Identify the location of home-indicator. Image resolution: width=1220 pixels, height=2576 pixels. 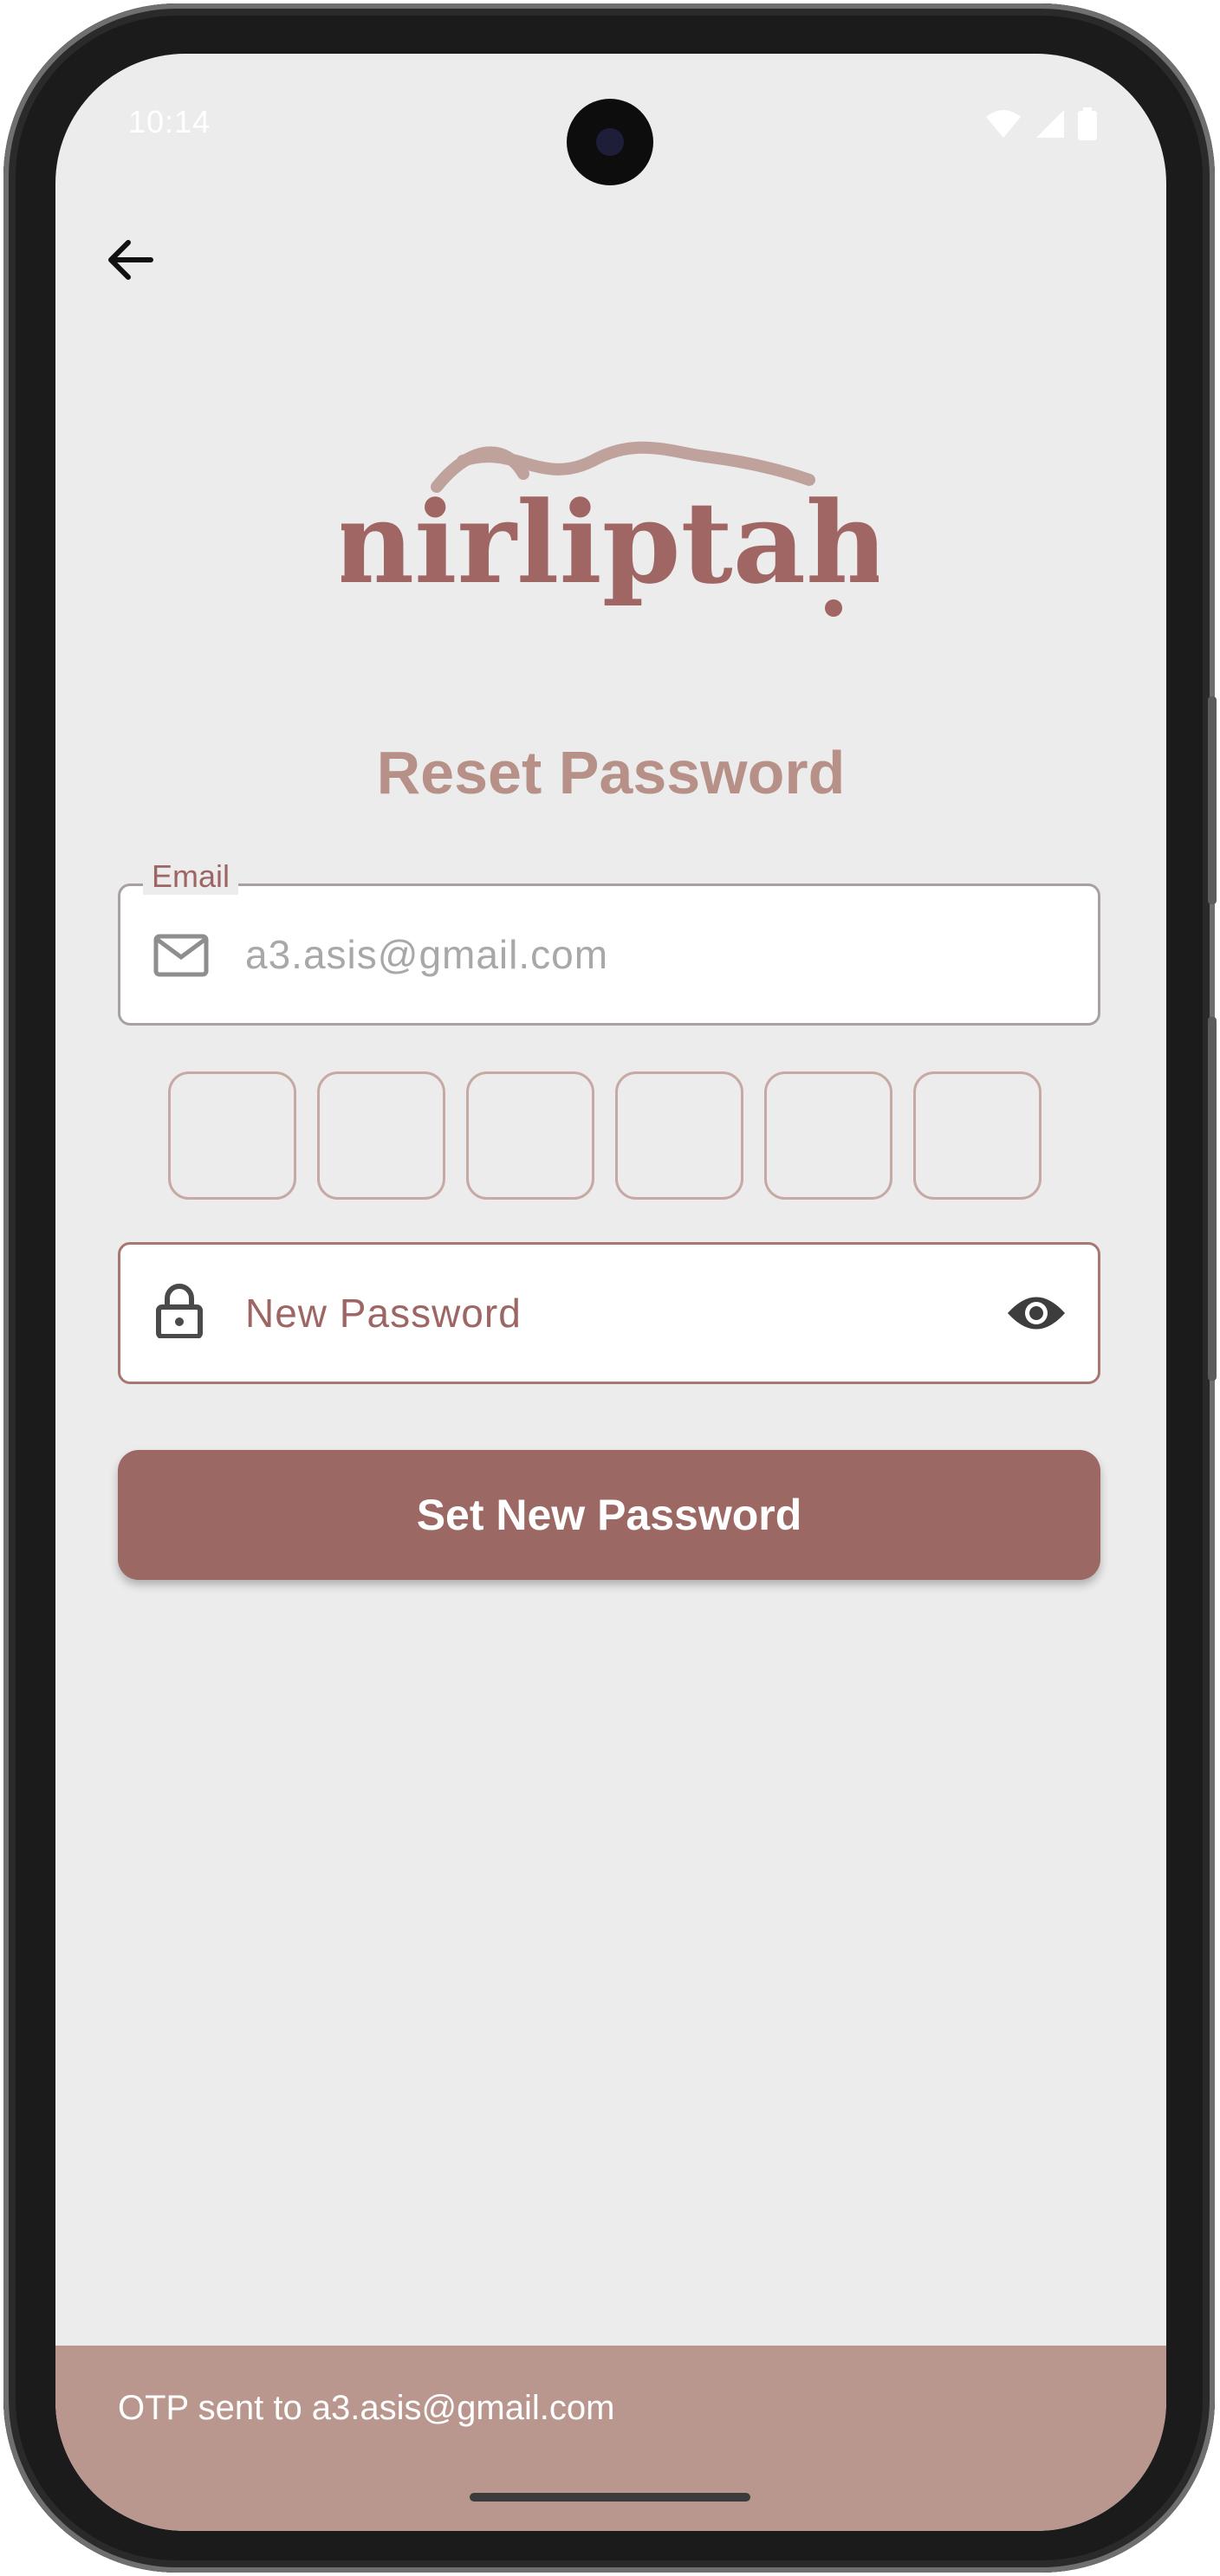
(610, 2497).